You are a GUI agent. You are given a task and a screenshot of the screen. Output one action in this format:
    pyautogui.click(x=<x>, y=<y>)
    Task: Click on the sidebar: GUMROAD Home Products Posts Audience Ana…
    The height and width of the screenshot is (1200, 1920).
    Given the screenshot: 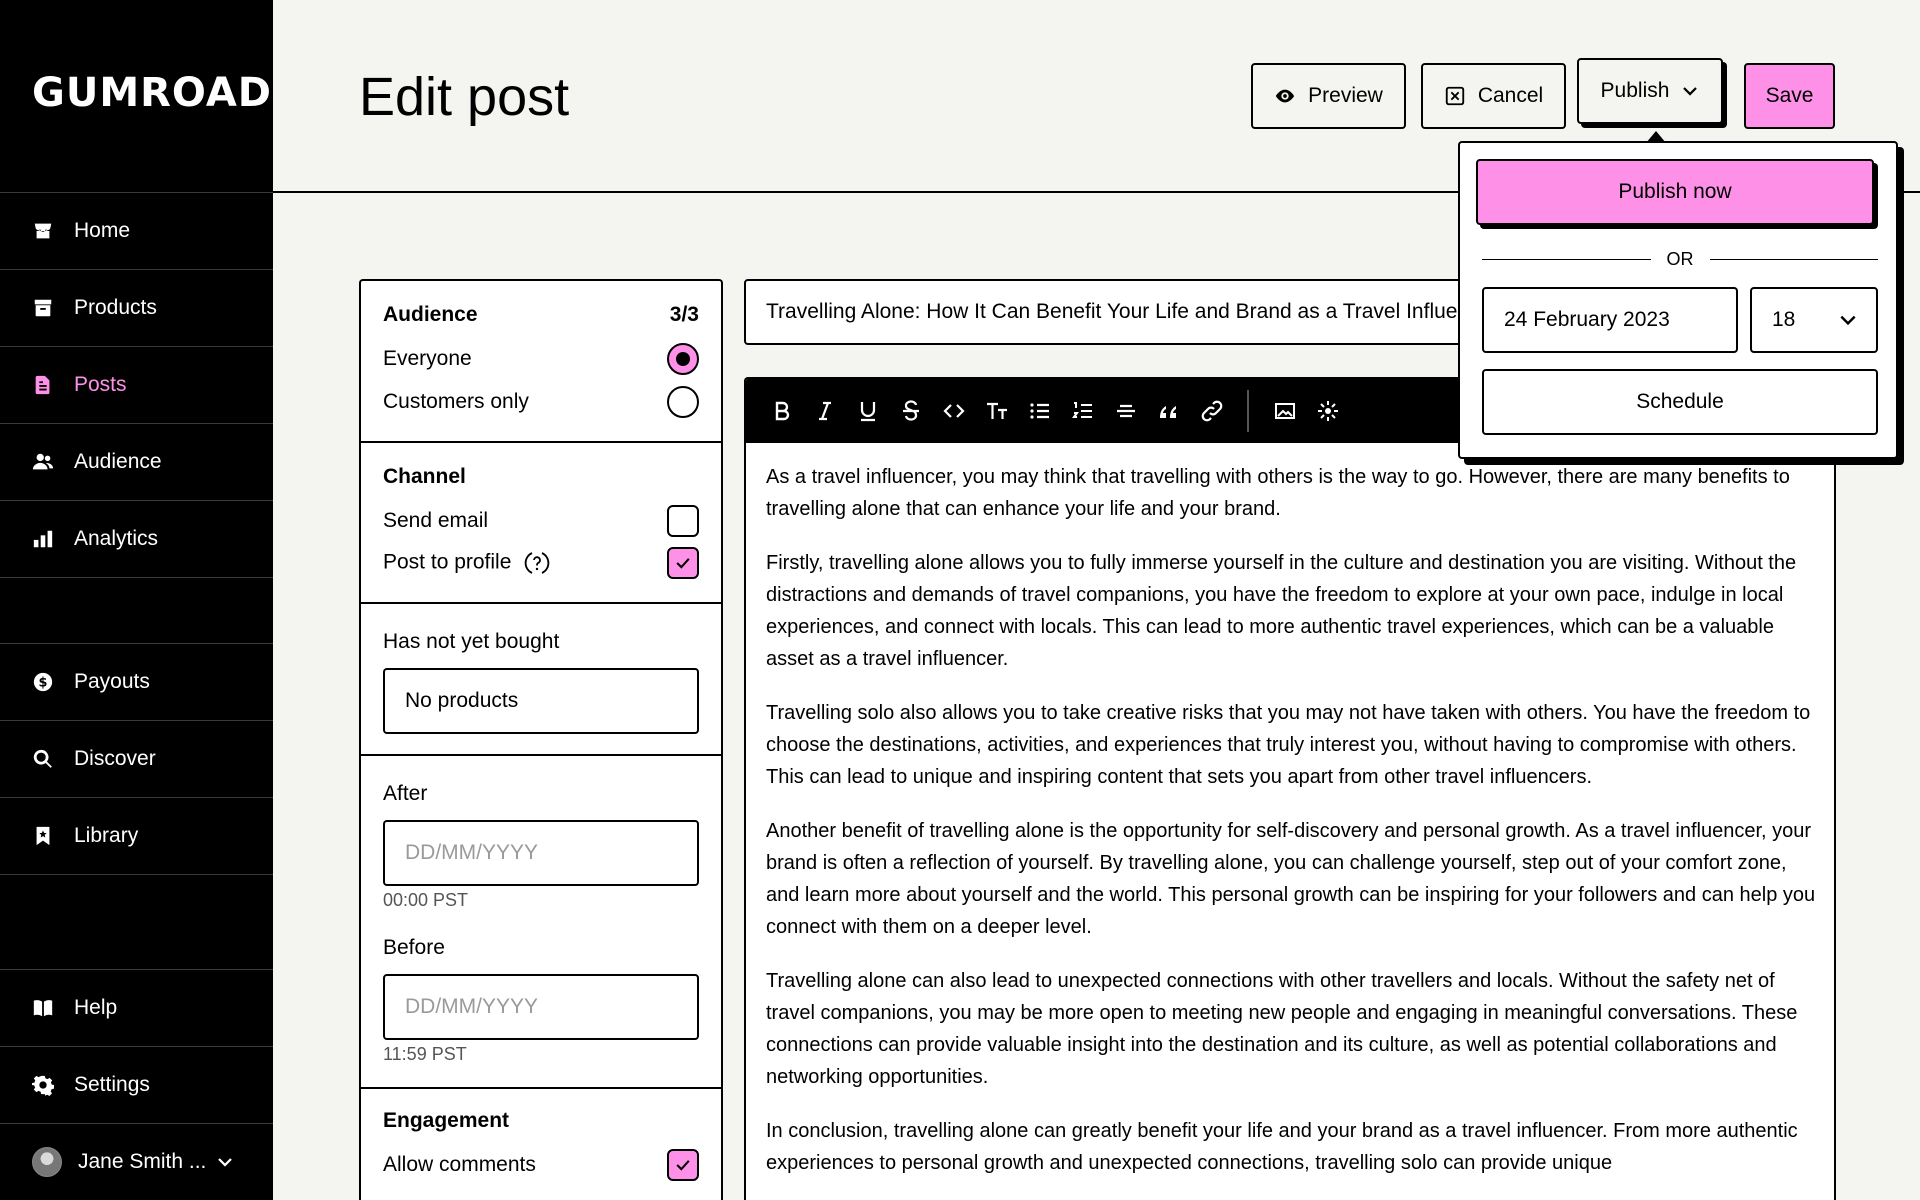 What is the action you would take?
    pyautogui.click(x=136, y=600)
    